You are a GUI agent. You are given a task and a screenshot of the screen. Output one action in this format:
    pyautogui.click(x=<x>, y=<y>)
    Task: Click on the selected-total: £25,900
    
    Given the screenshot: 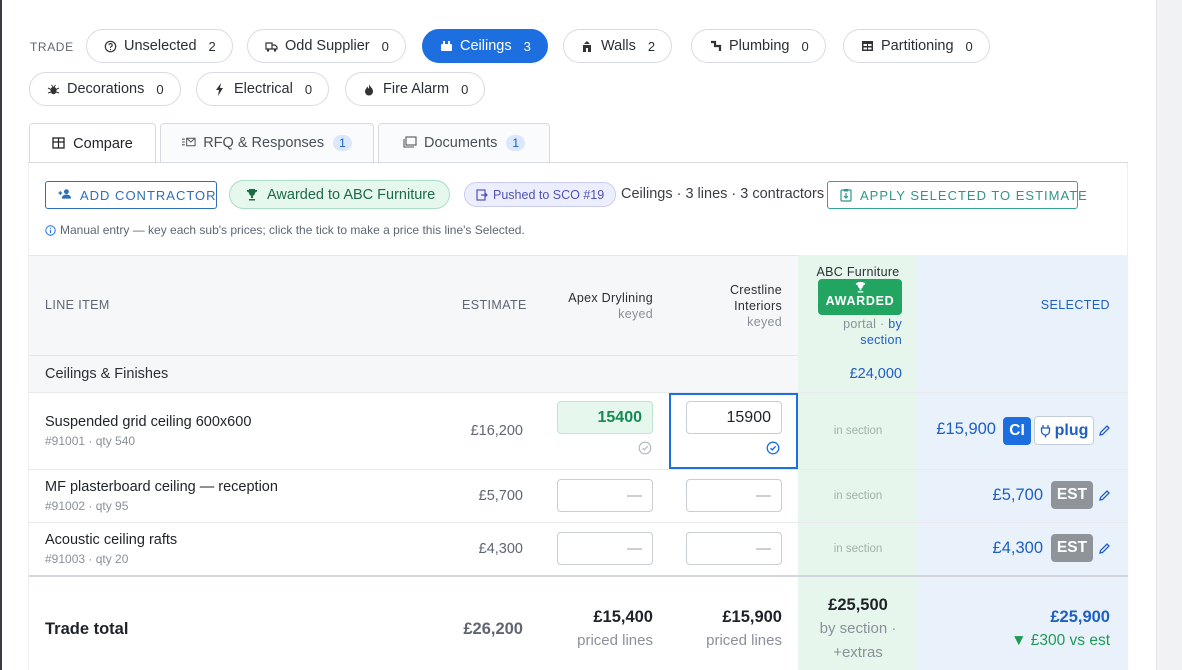 What is the action you would take?
    pyautogui.click(x=1080, y=617)
    